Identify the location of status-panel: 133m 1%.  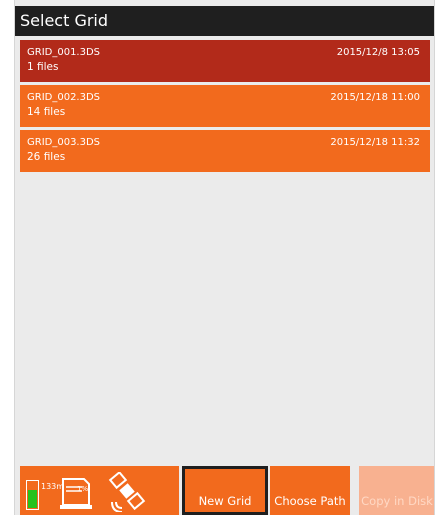
(99, 490).